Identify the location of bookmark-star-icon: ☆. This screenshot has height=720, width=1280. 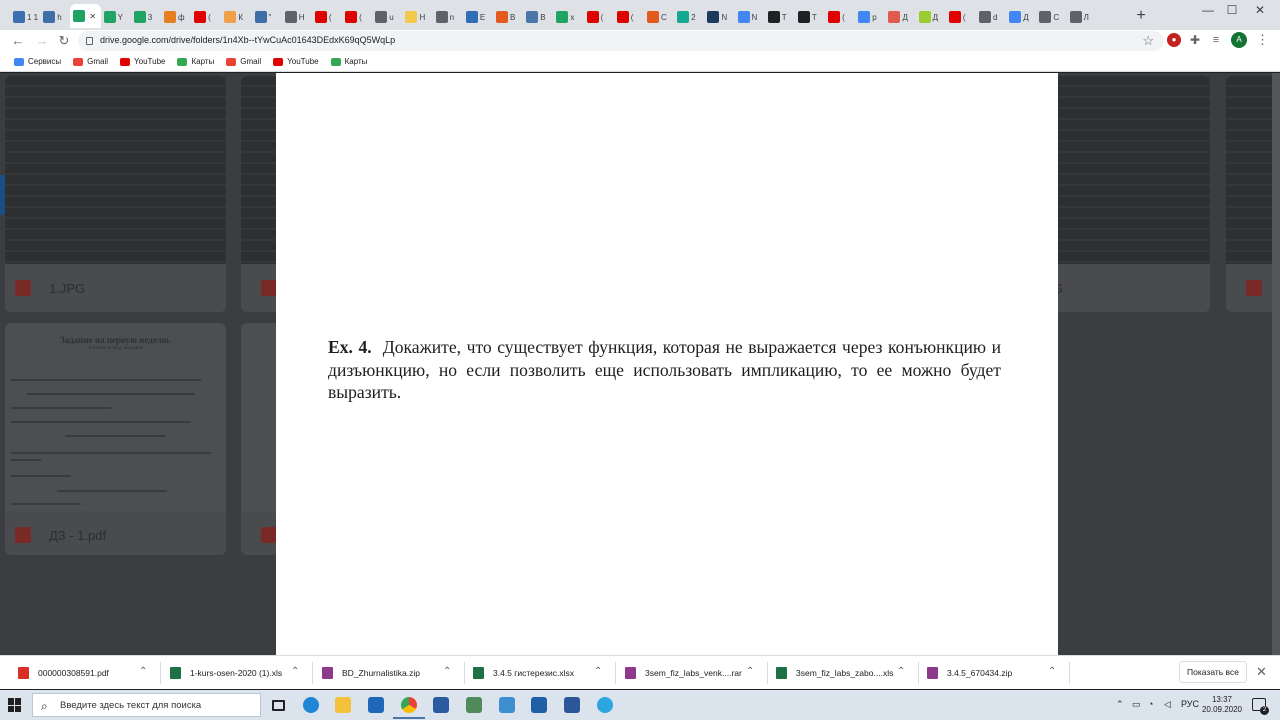
(1148, 41).